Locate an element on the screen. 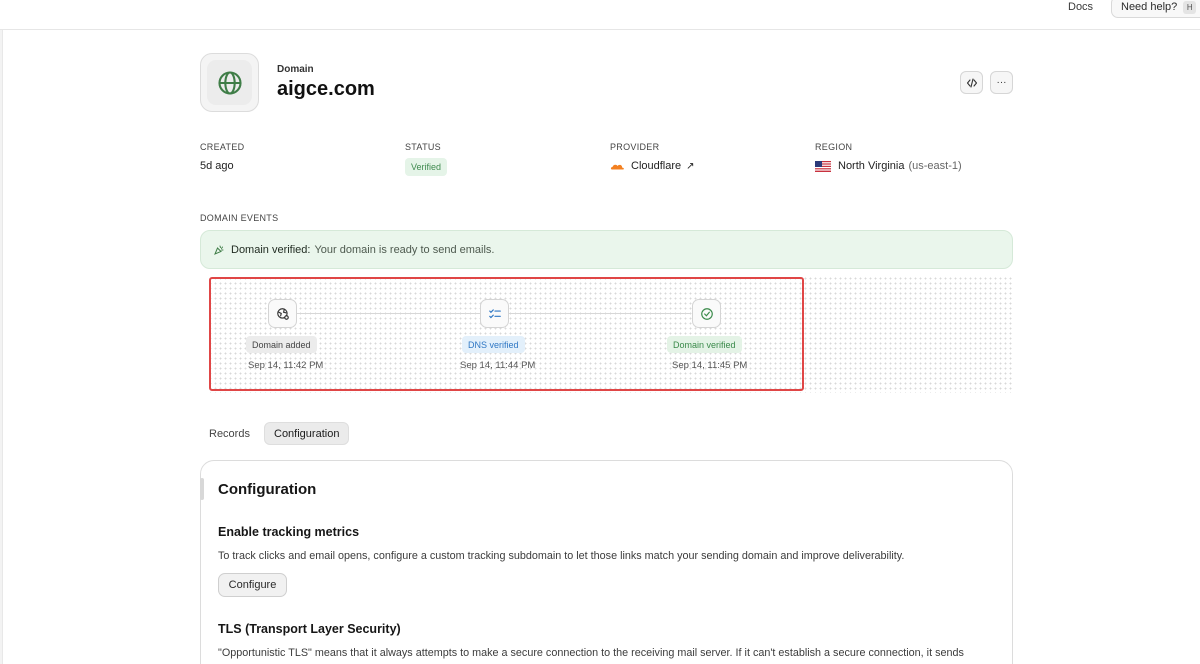 This screenshot has width=1200, height=664. step-time-domain-verified: Sep 14, 11:45 PM is located at coordinates (710, 365).